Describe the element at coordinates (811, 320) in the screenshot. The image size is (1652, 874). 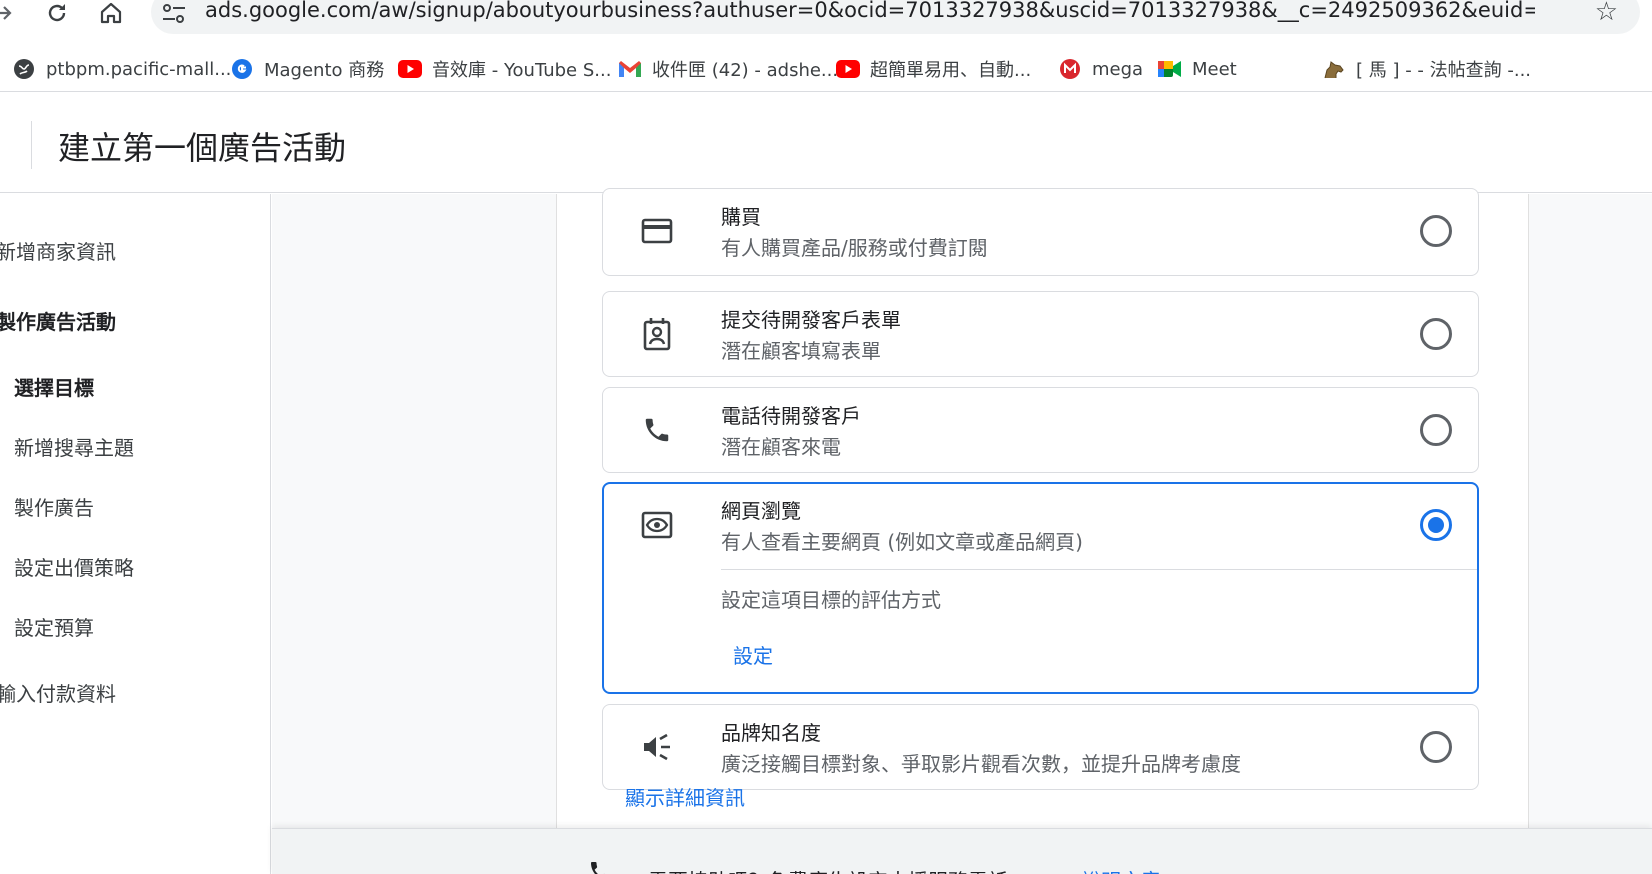
I see `goal-title: 提交待開發客戶表單` at that location.